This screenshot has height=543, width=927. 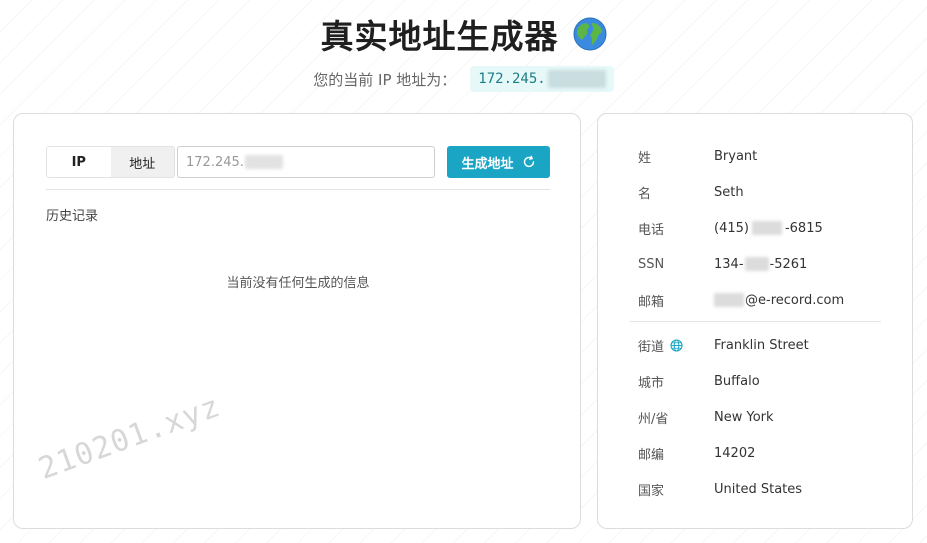 What do you see at coordinates (385, 79) in the screenshot?
I see `current-ip-label: 您的当前 IP 地址为：` at bounding box center [385, 79].